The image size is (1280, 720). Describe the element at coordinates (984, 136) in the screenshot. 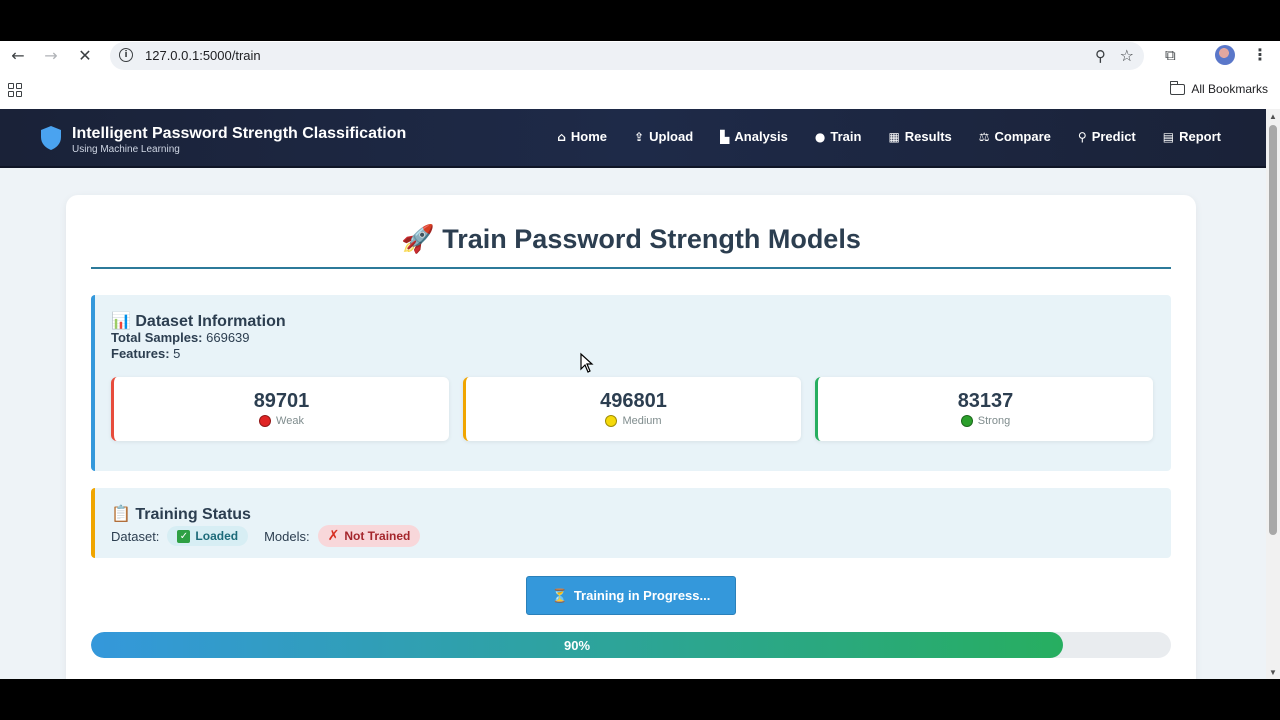

I see `scale-icon: ⚖` at that location.